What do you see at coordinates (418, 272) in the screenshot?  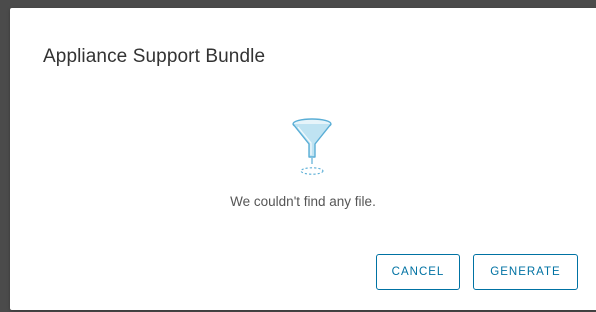 I see `cancel-button: CANCEL` at bounding box center [418, 272].